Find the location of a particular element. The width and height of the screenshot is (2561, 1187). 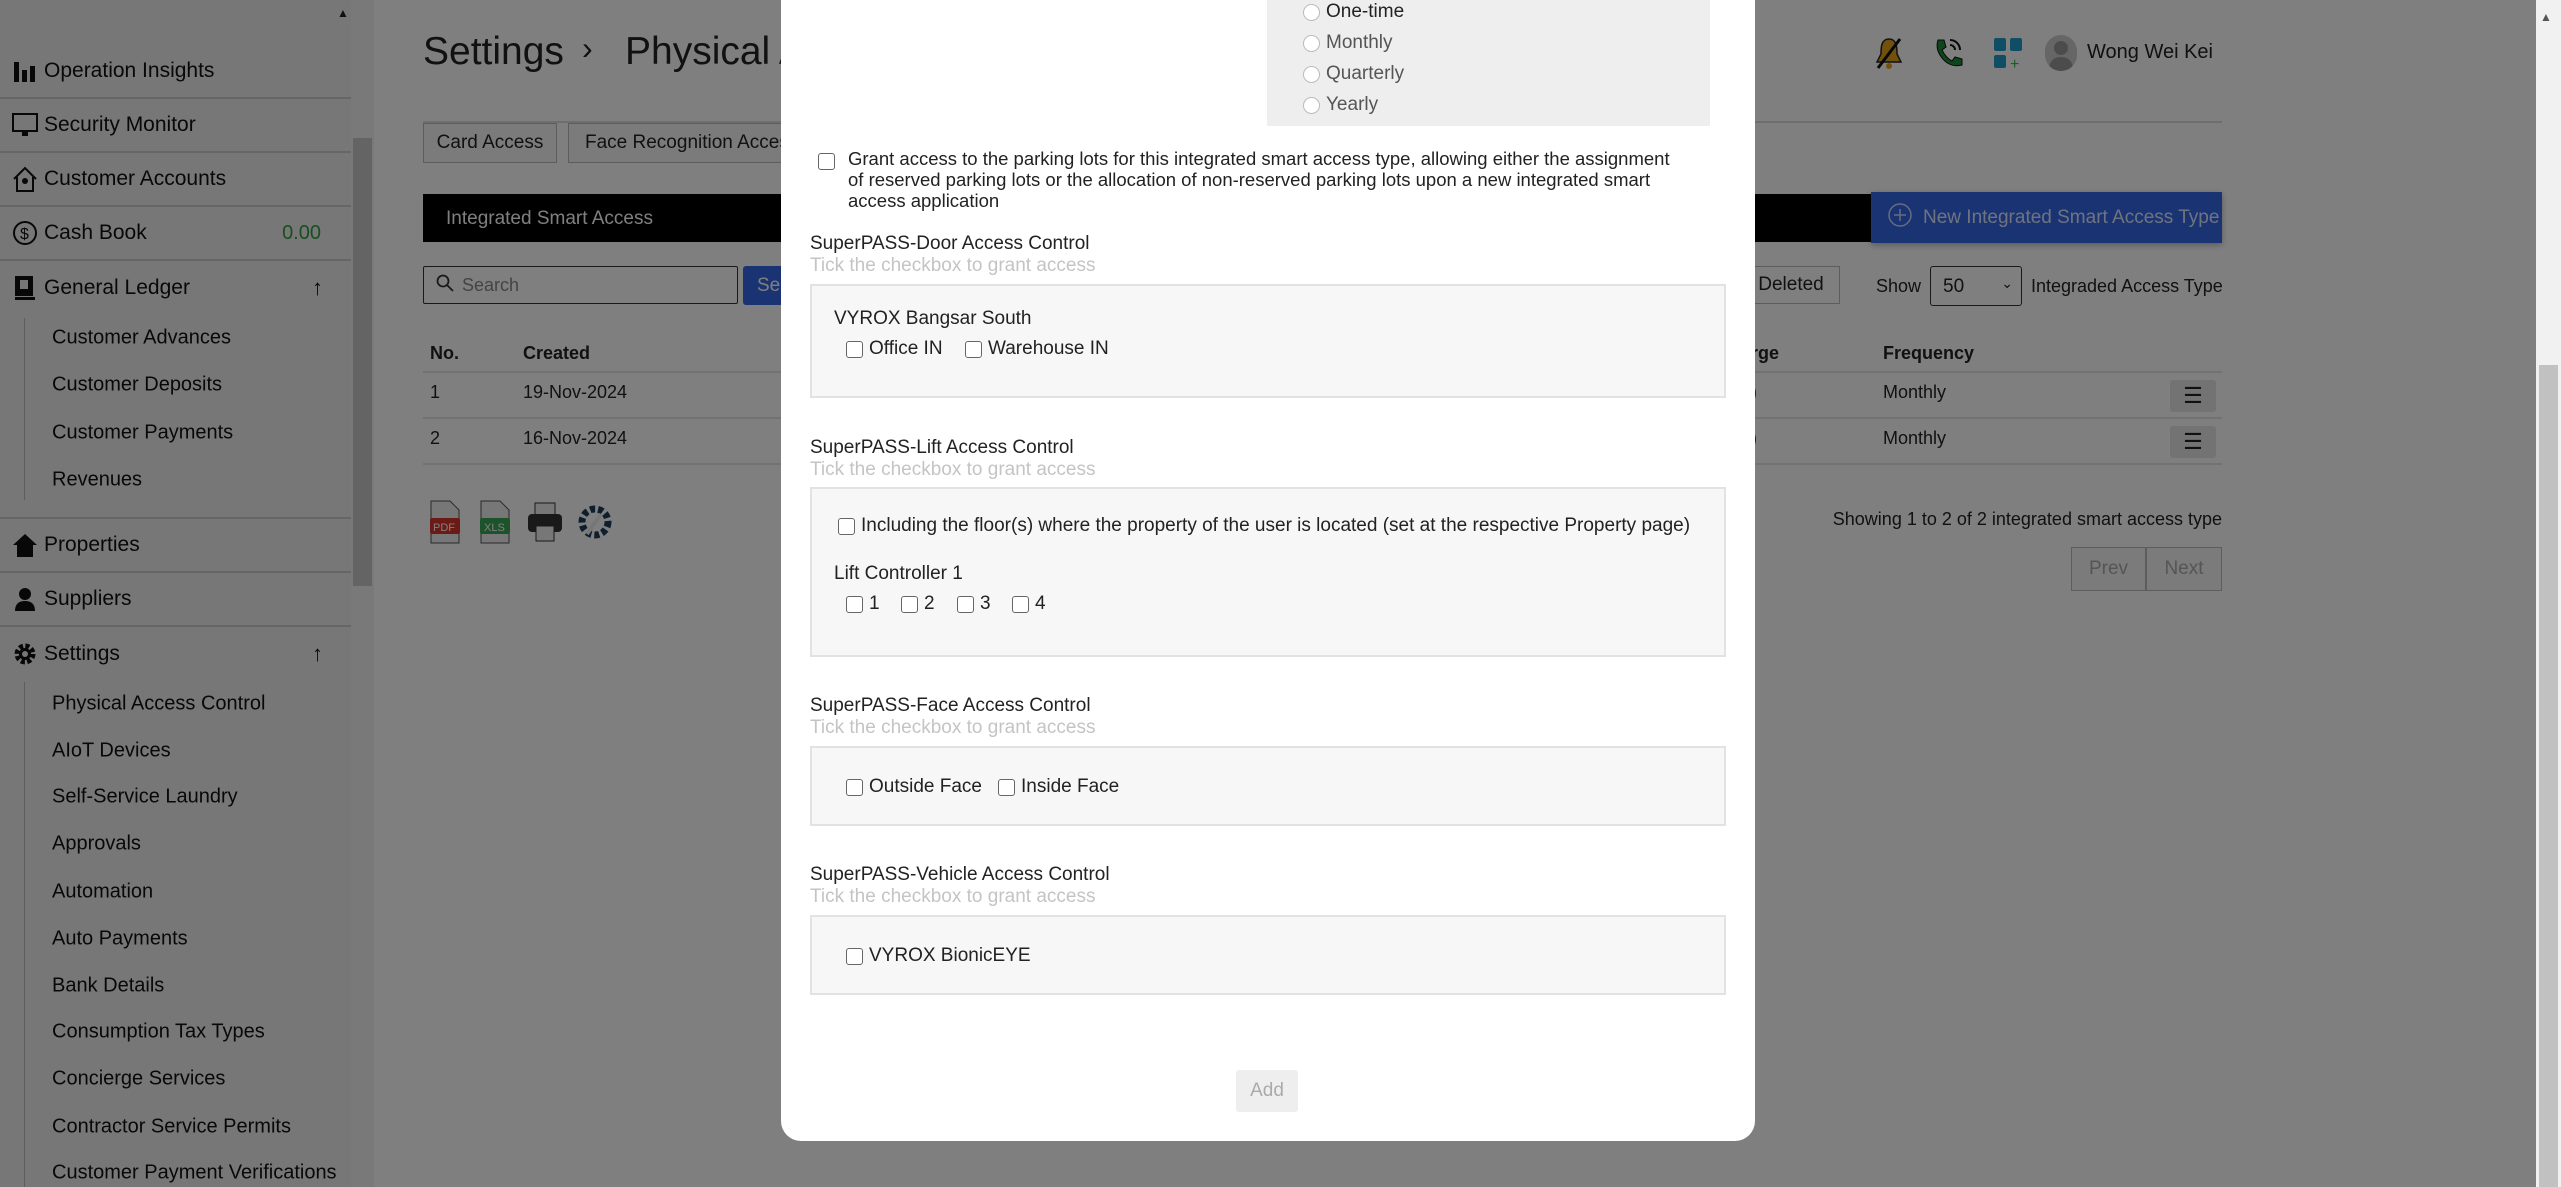

face-option-inside: Inside Face is located at coordinates (1058, 787).